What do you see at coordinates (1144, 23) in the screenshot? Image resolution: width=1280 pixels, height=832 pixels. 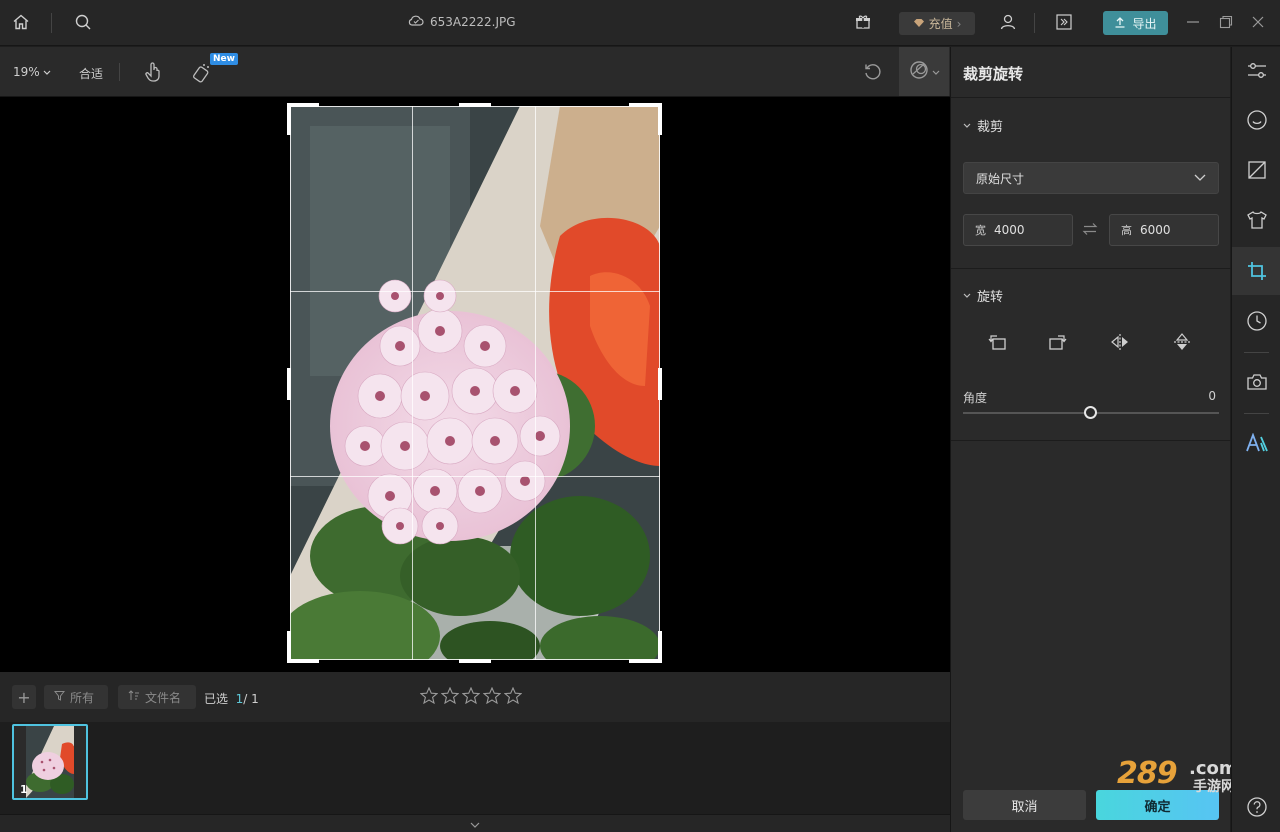 I see `export-label: 导出` at bounding box center [1144, 23].